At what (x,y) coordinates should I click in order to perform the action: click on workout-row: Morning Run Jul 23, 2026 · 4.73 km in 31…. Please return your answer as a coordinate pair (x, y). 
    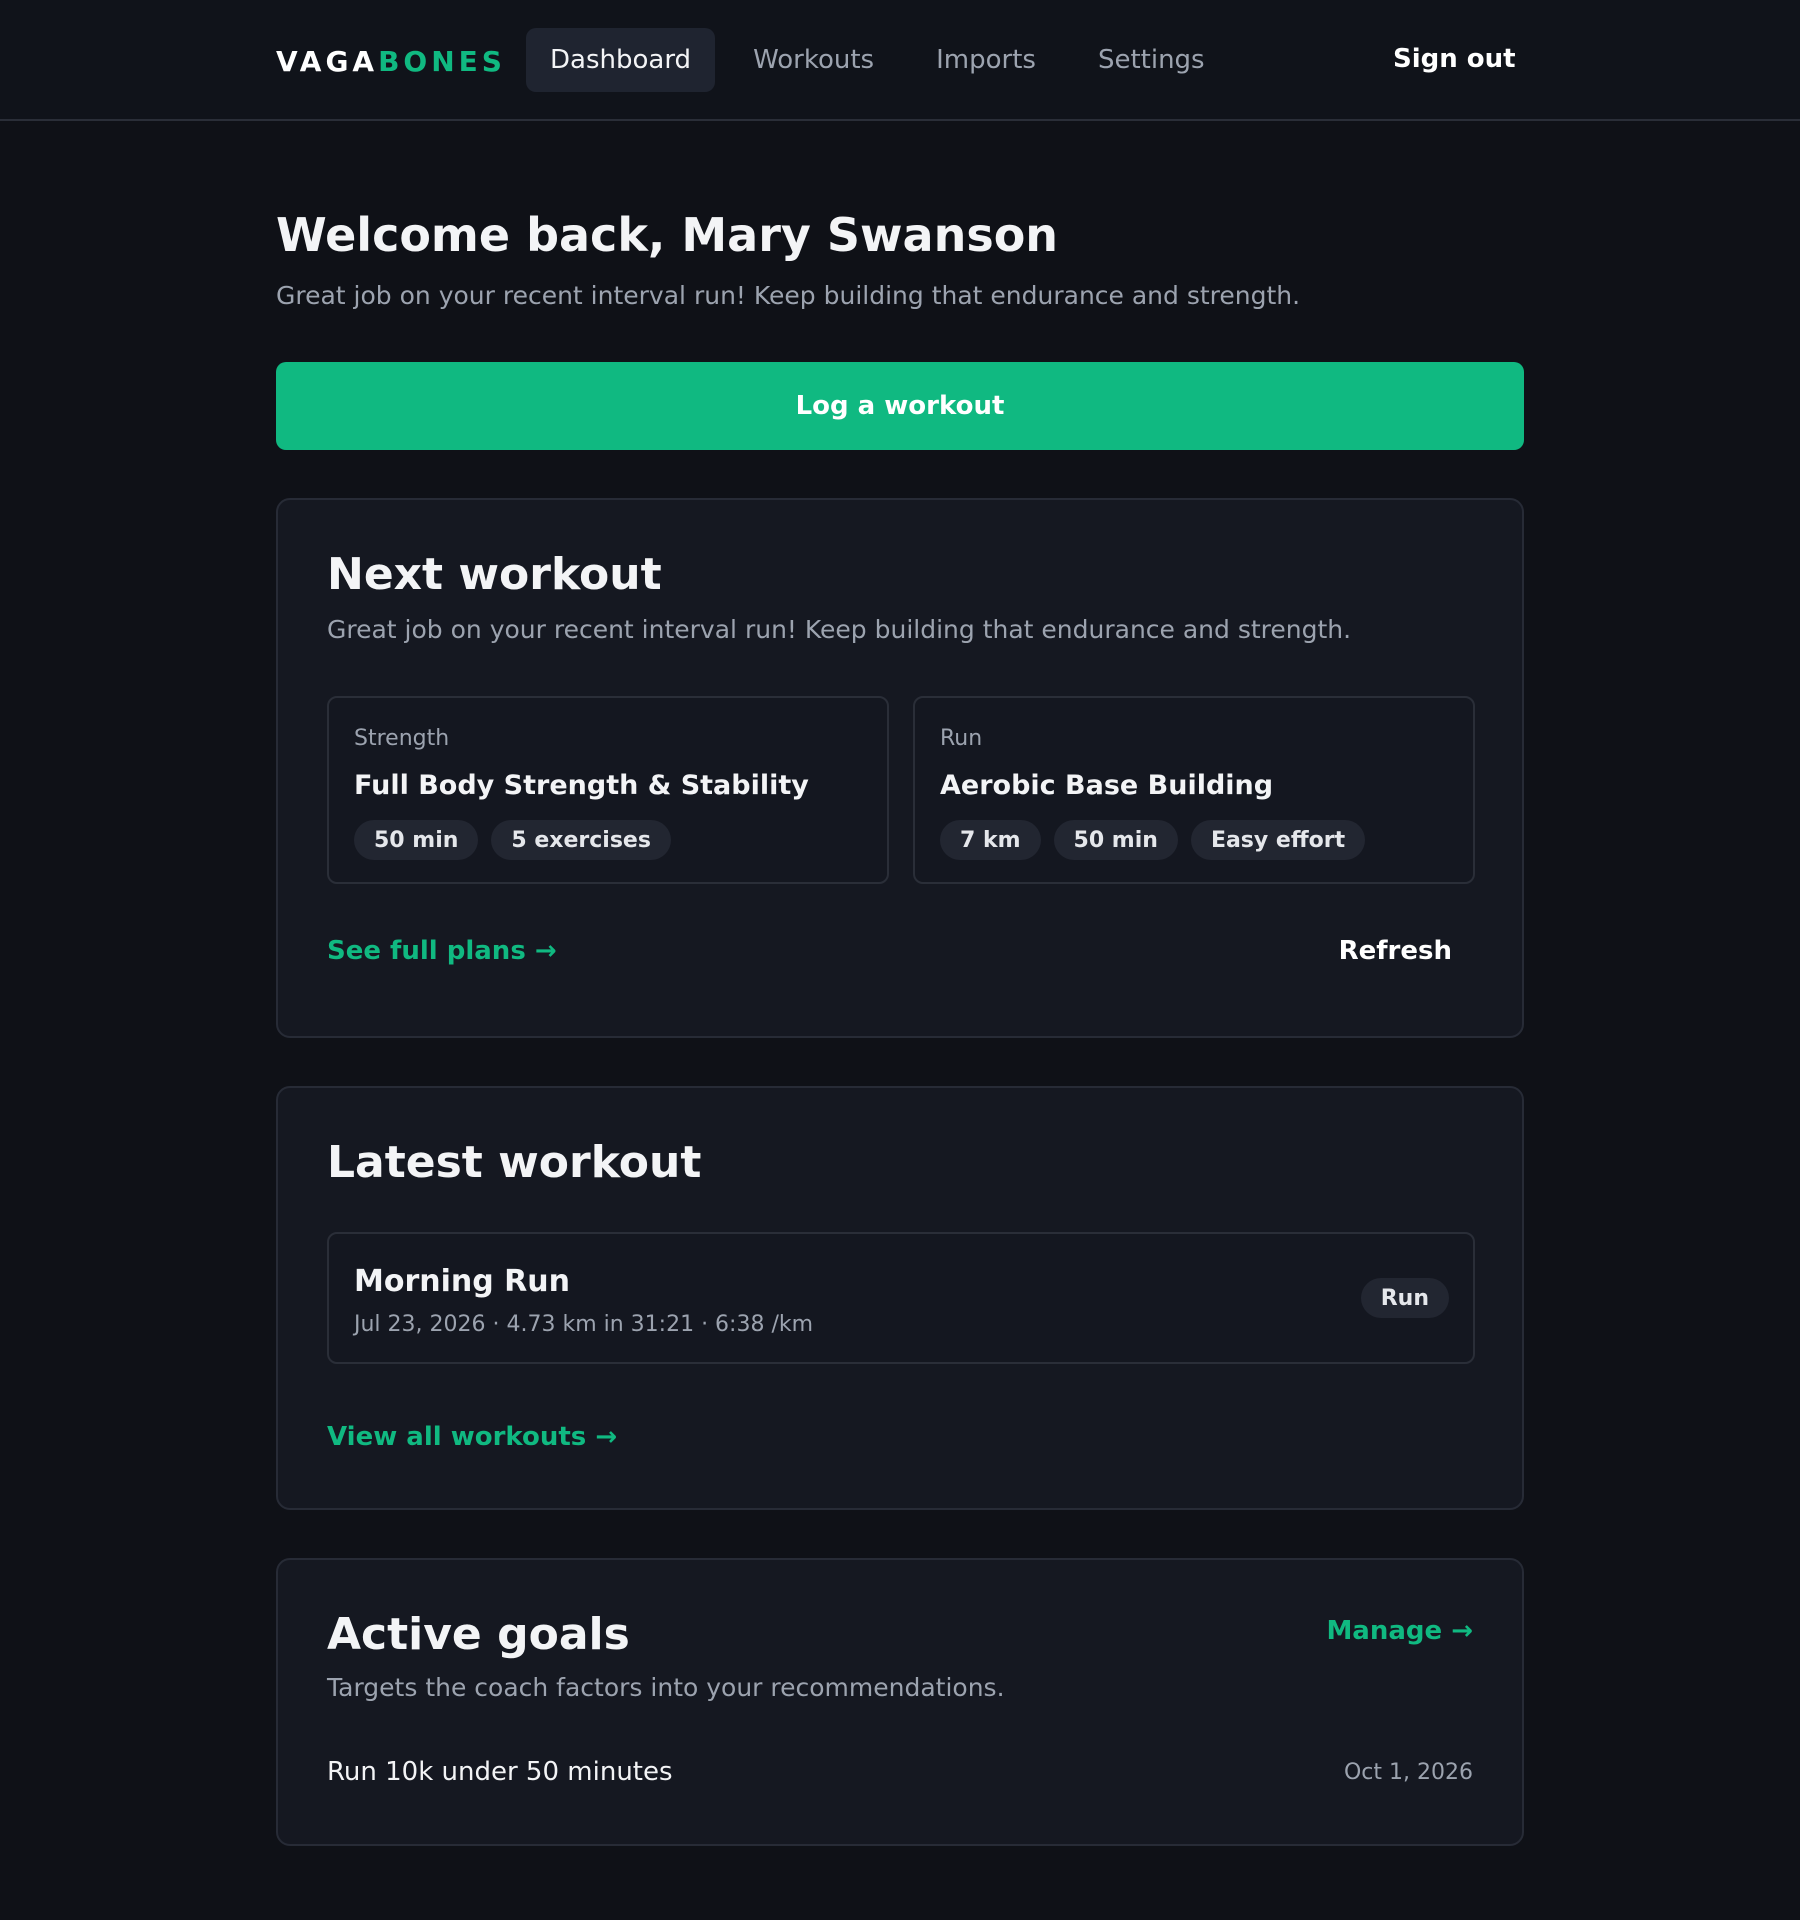
    Looking at the image, I should click on (901, 1298).